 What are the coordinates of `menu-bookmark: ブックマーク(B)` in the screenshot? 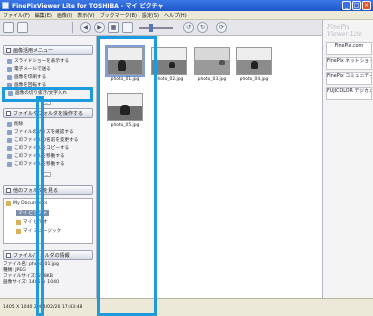 It's located at (118, 15).